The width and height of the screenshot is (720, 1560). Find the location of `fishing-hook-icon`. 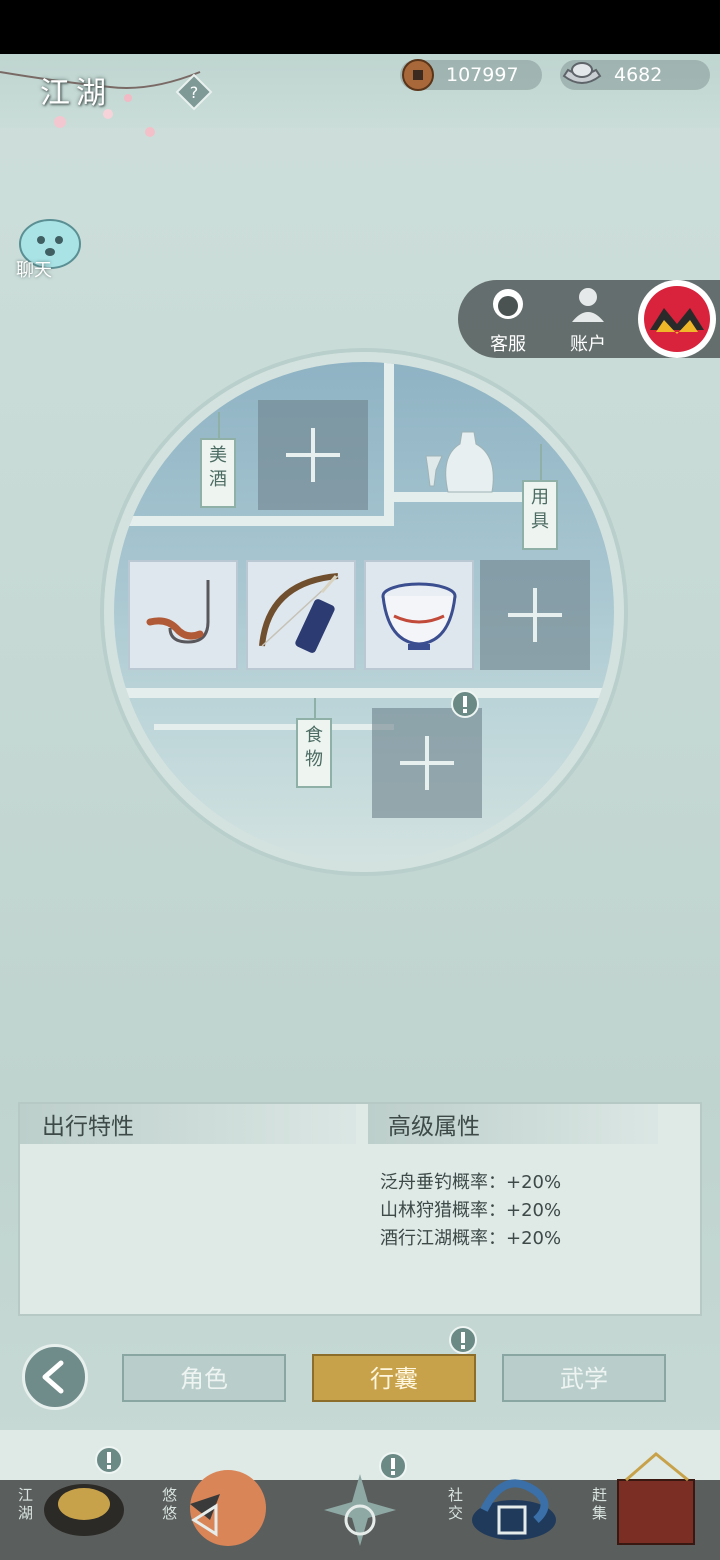

fishing-hook-icon is located at coordinates (178, 612).